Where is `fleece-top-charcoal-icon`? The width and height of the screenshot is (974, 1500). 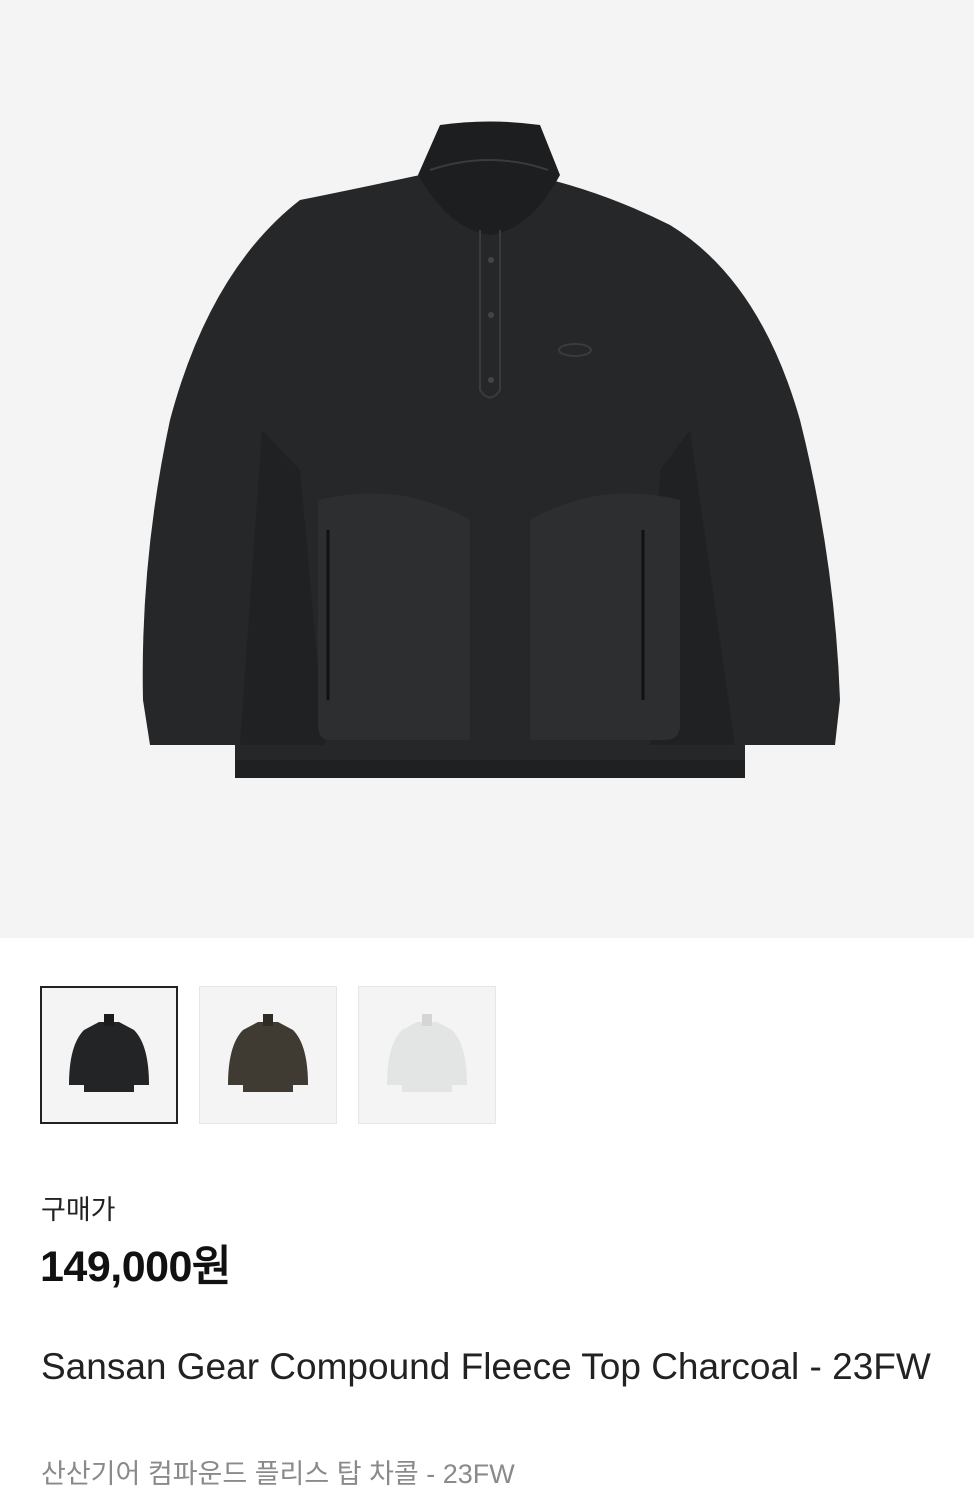 fleece-top-charcoal-icon is located at coordinates (109, 1053).